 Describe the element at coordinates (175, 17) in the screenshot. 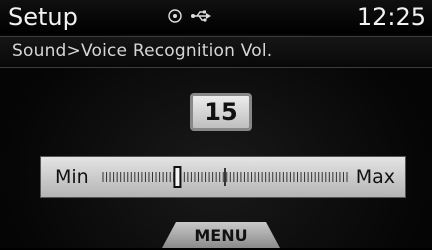

I see `disc-icon` at that location.